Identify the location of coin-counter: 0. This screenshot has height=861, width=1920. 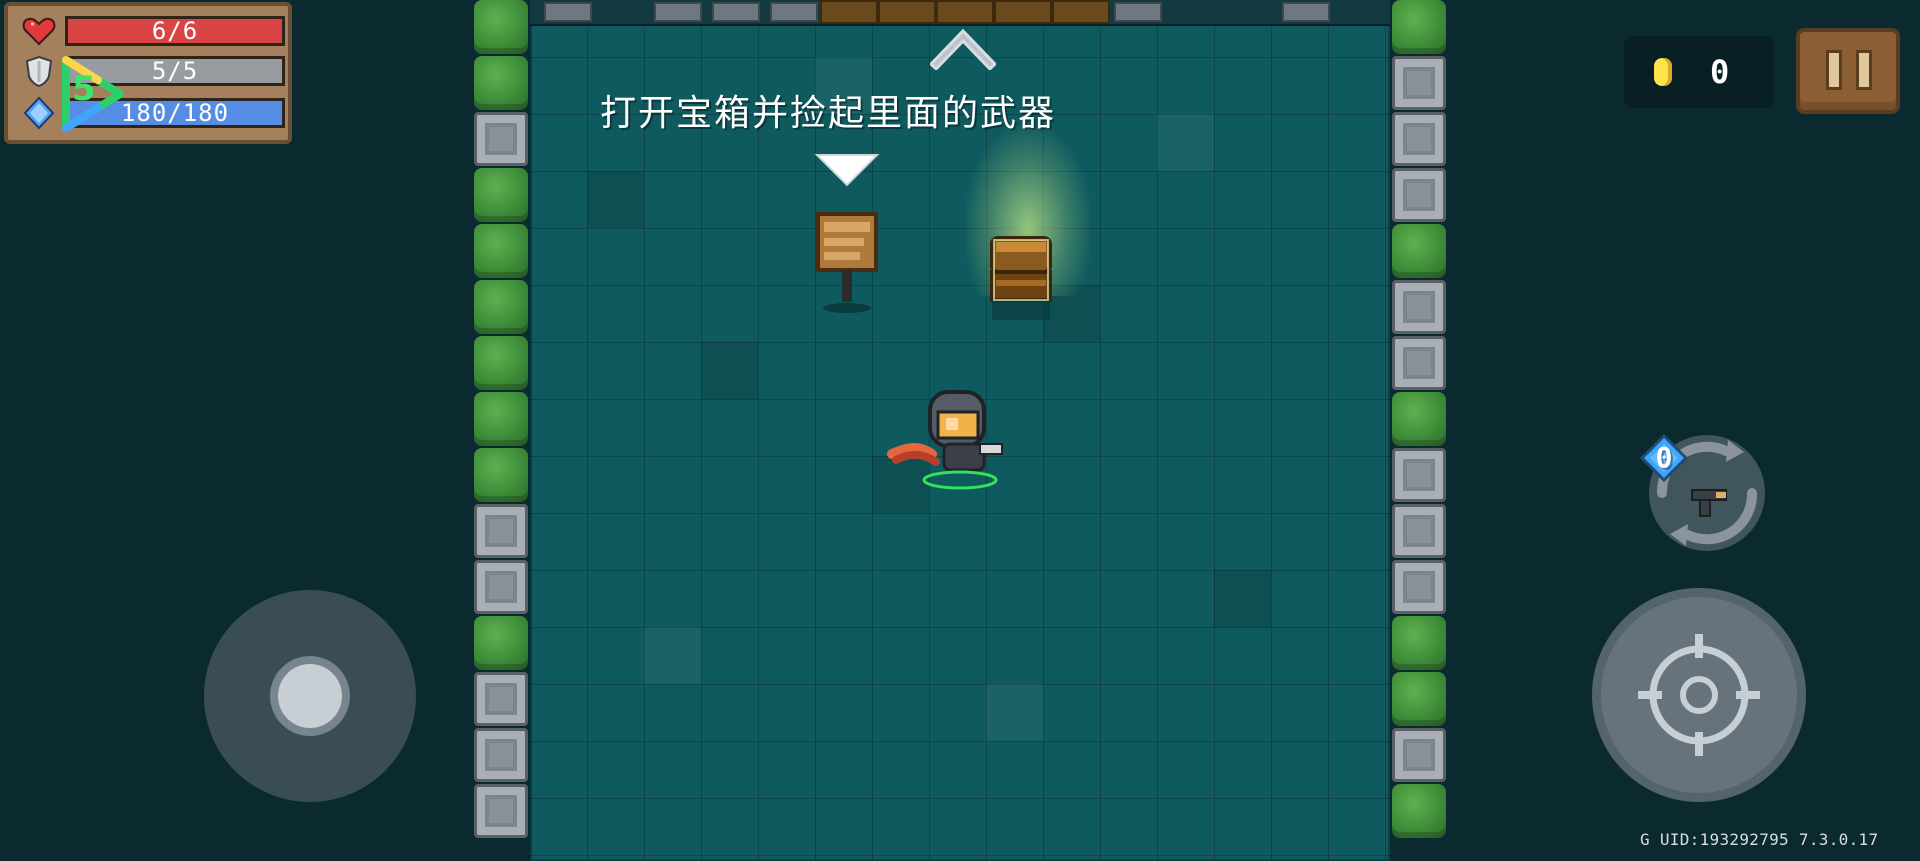
(1699, 72).